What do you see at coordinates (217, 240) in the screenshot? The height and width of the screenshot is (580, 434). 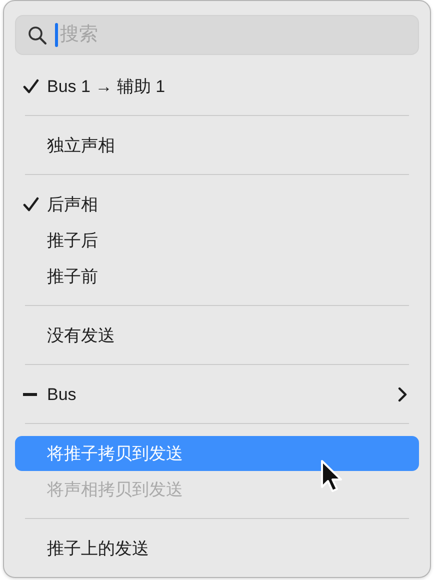 I see `menu-item: 推子后` at bounding box center [217, 240].